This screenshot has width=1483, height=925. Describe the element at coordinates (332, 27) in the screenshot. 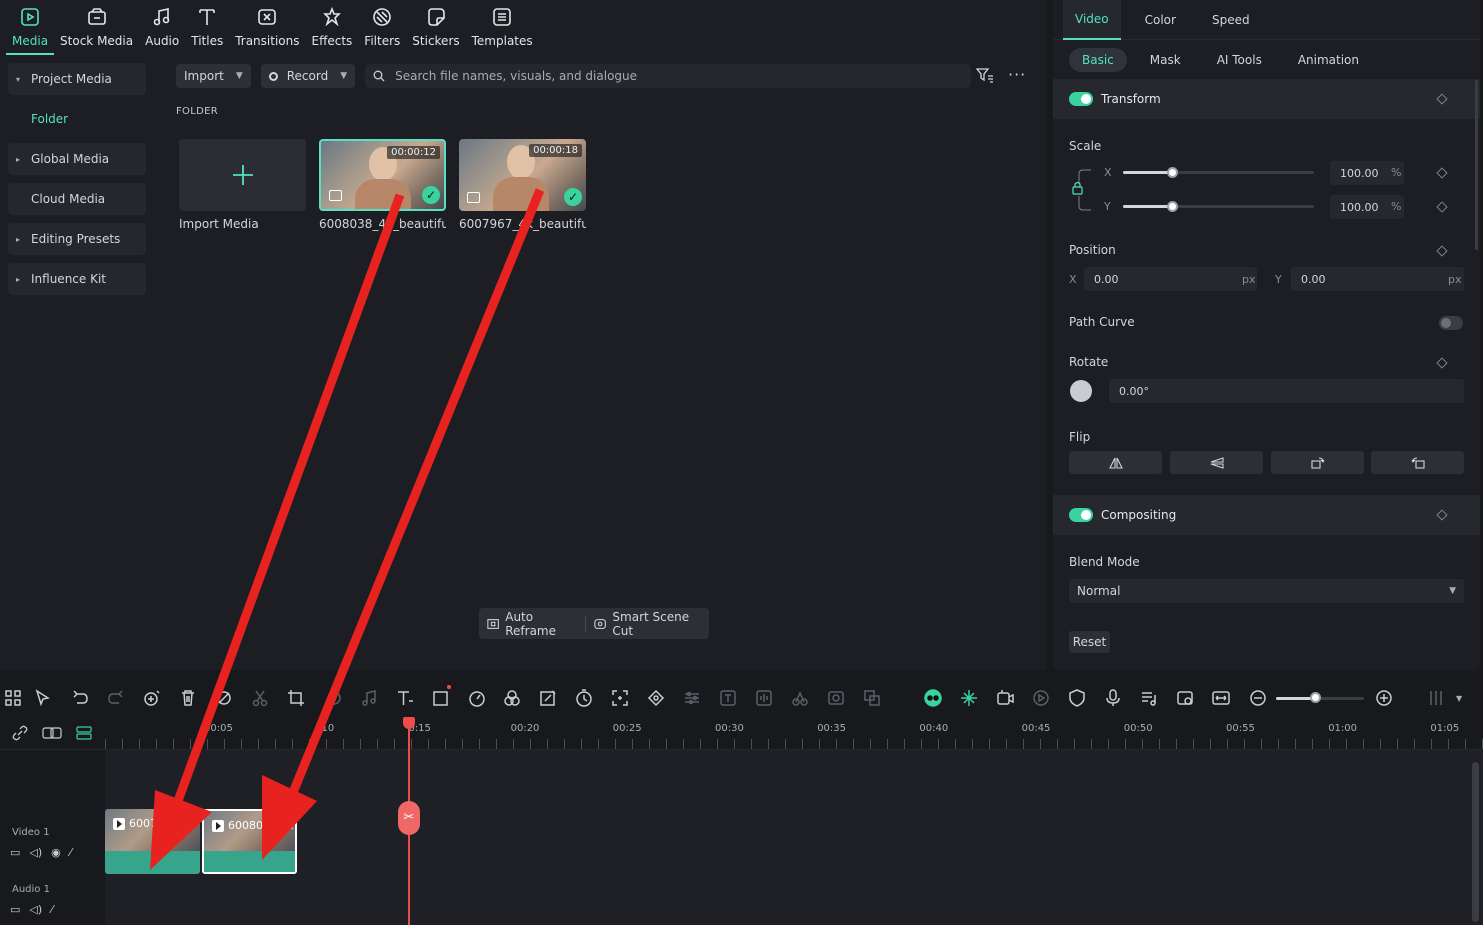

I see `tab-effects: Effects` at that location.